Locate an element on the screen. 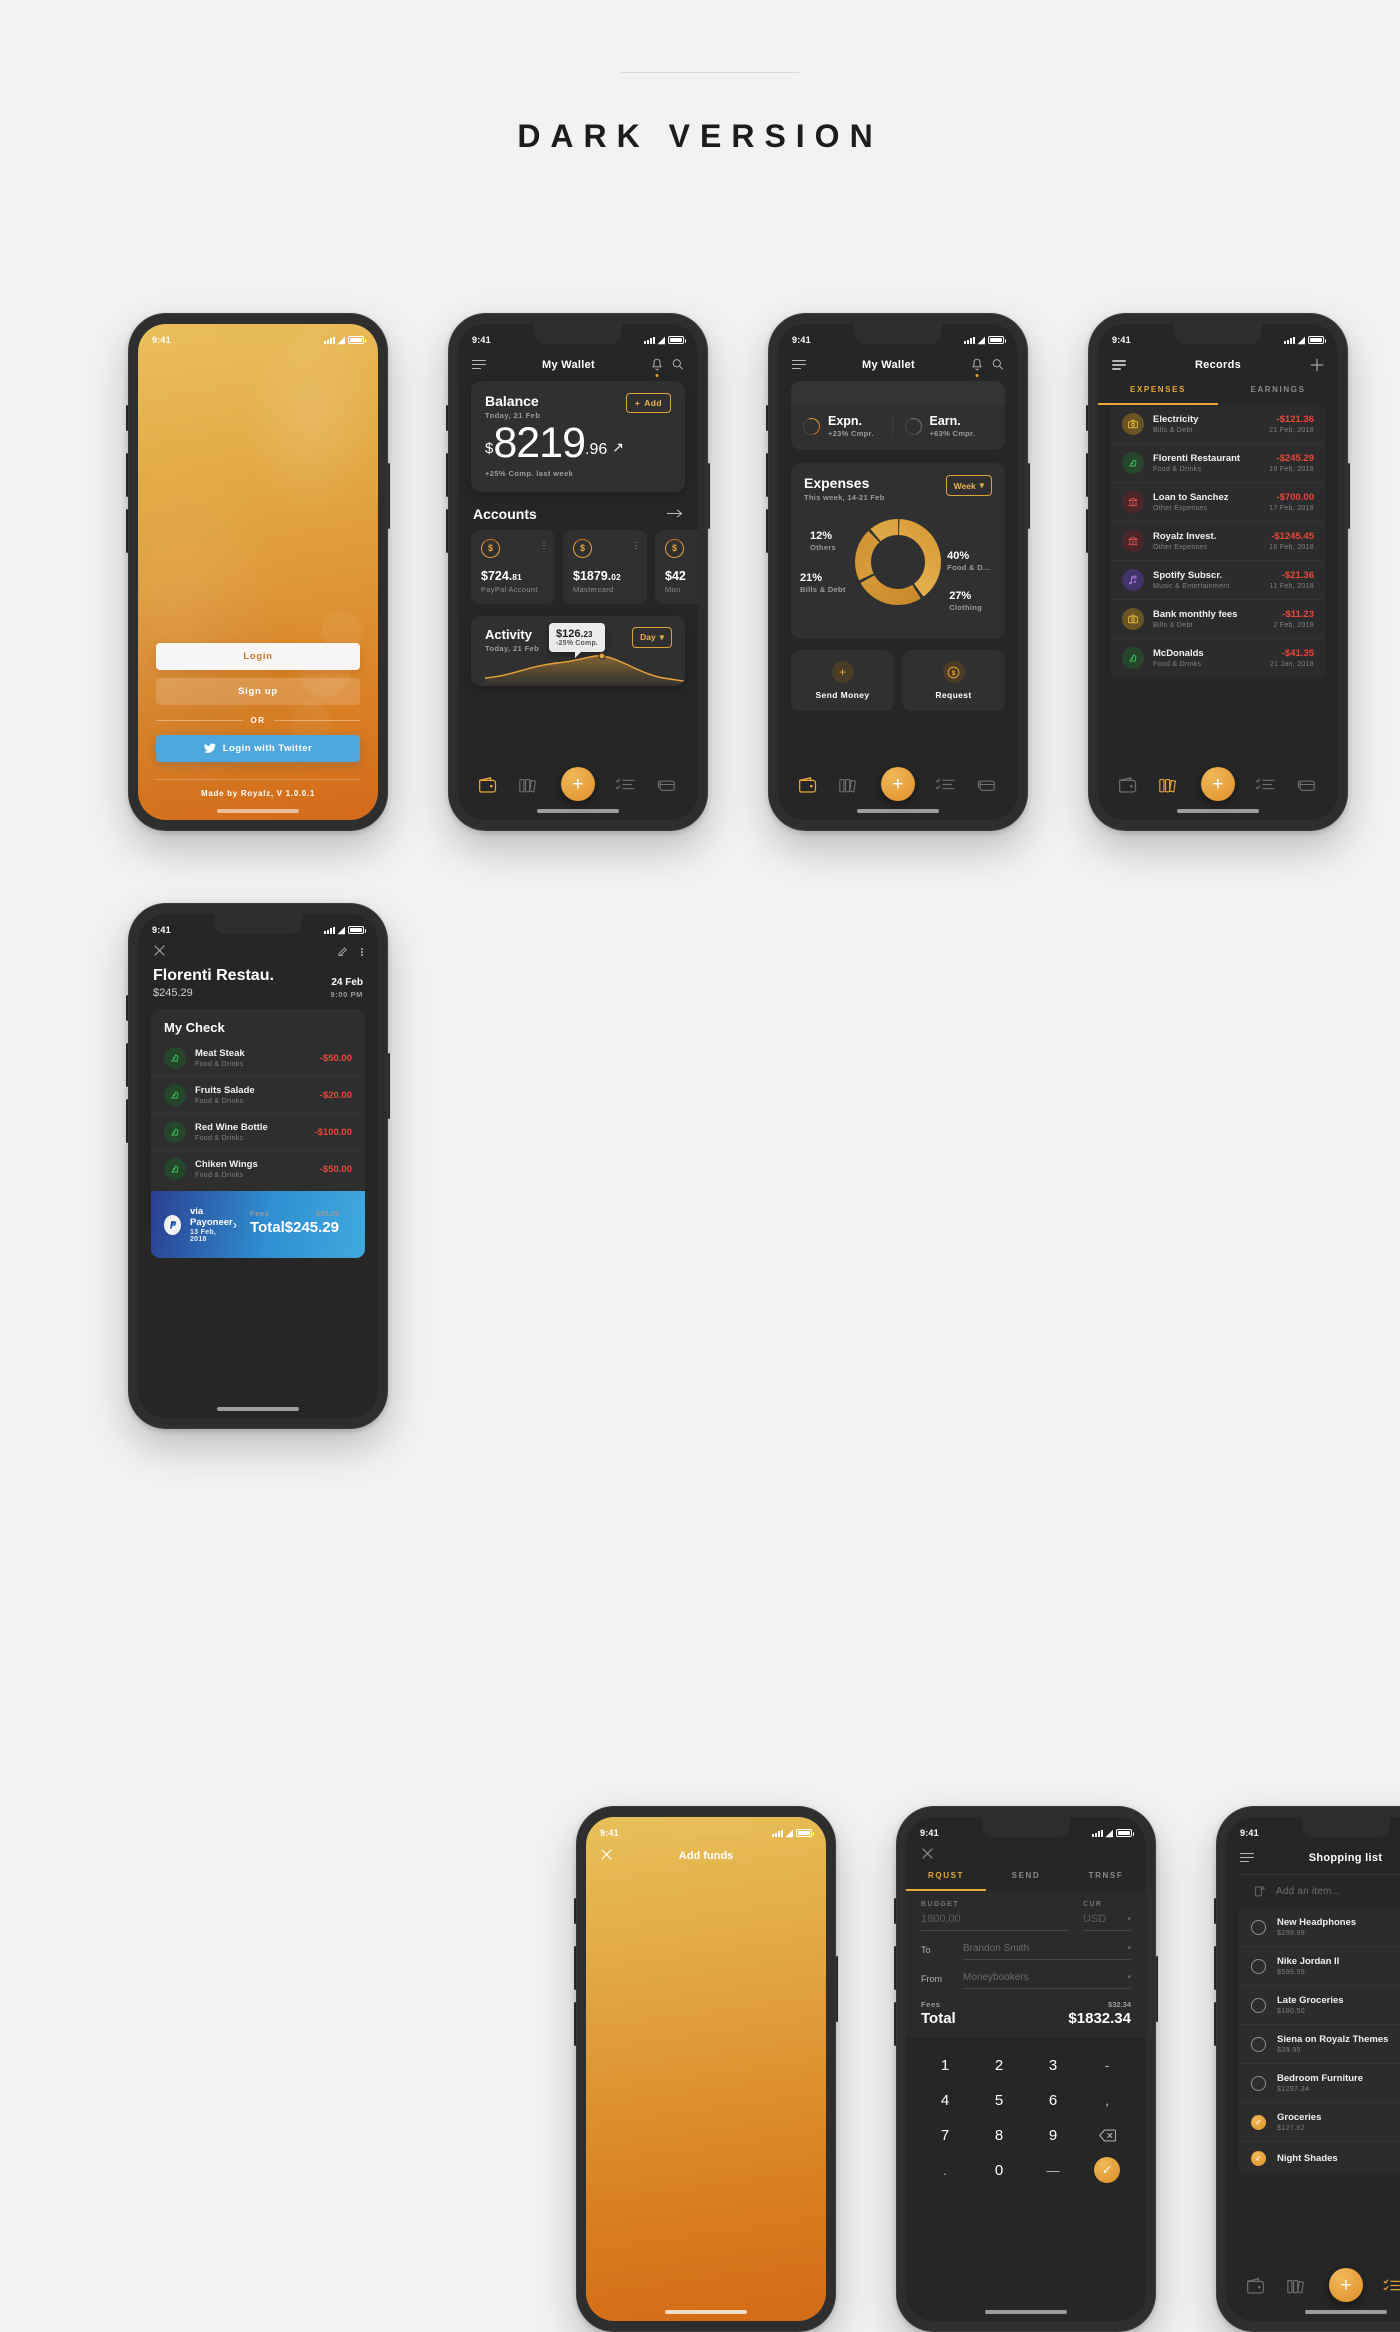 This screenshot has height=2332, width=1400. key-2: 2 is located at coordinates (999, 2065).